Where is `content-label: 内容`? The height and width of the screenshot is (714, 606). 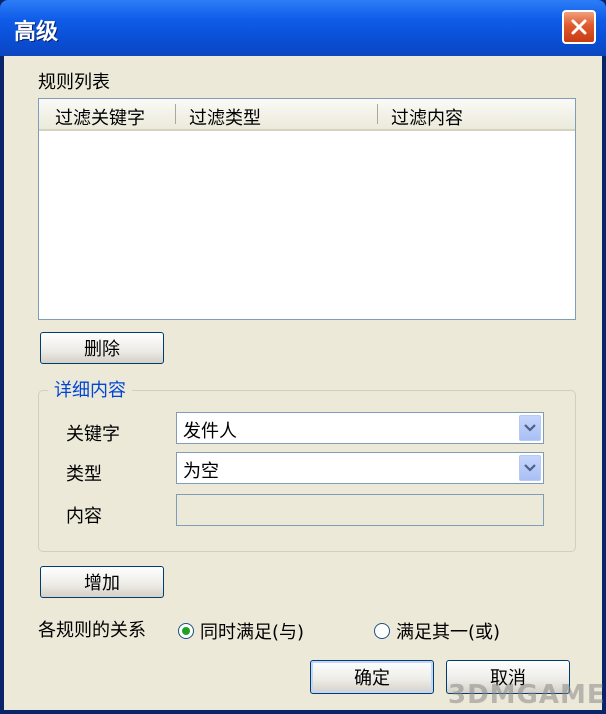 content-label: 内容 is located at coordinates (84, 516).